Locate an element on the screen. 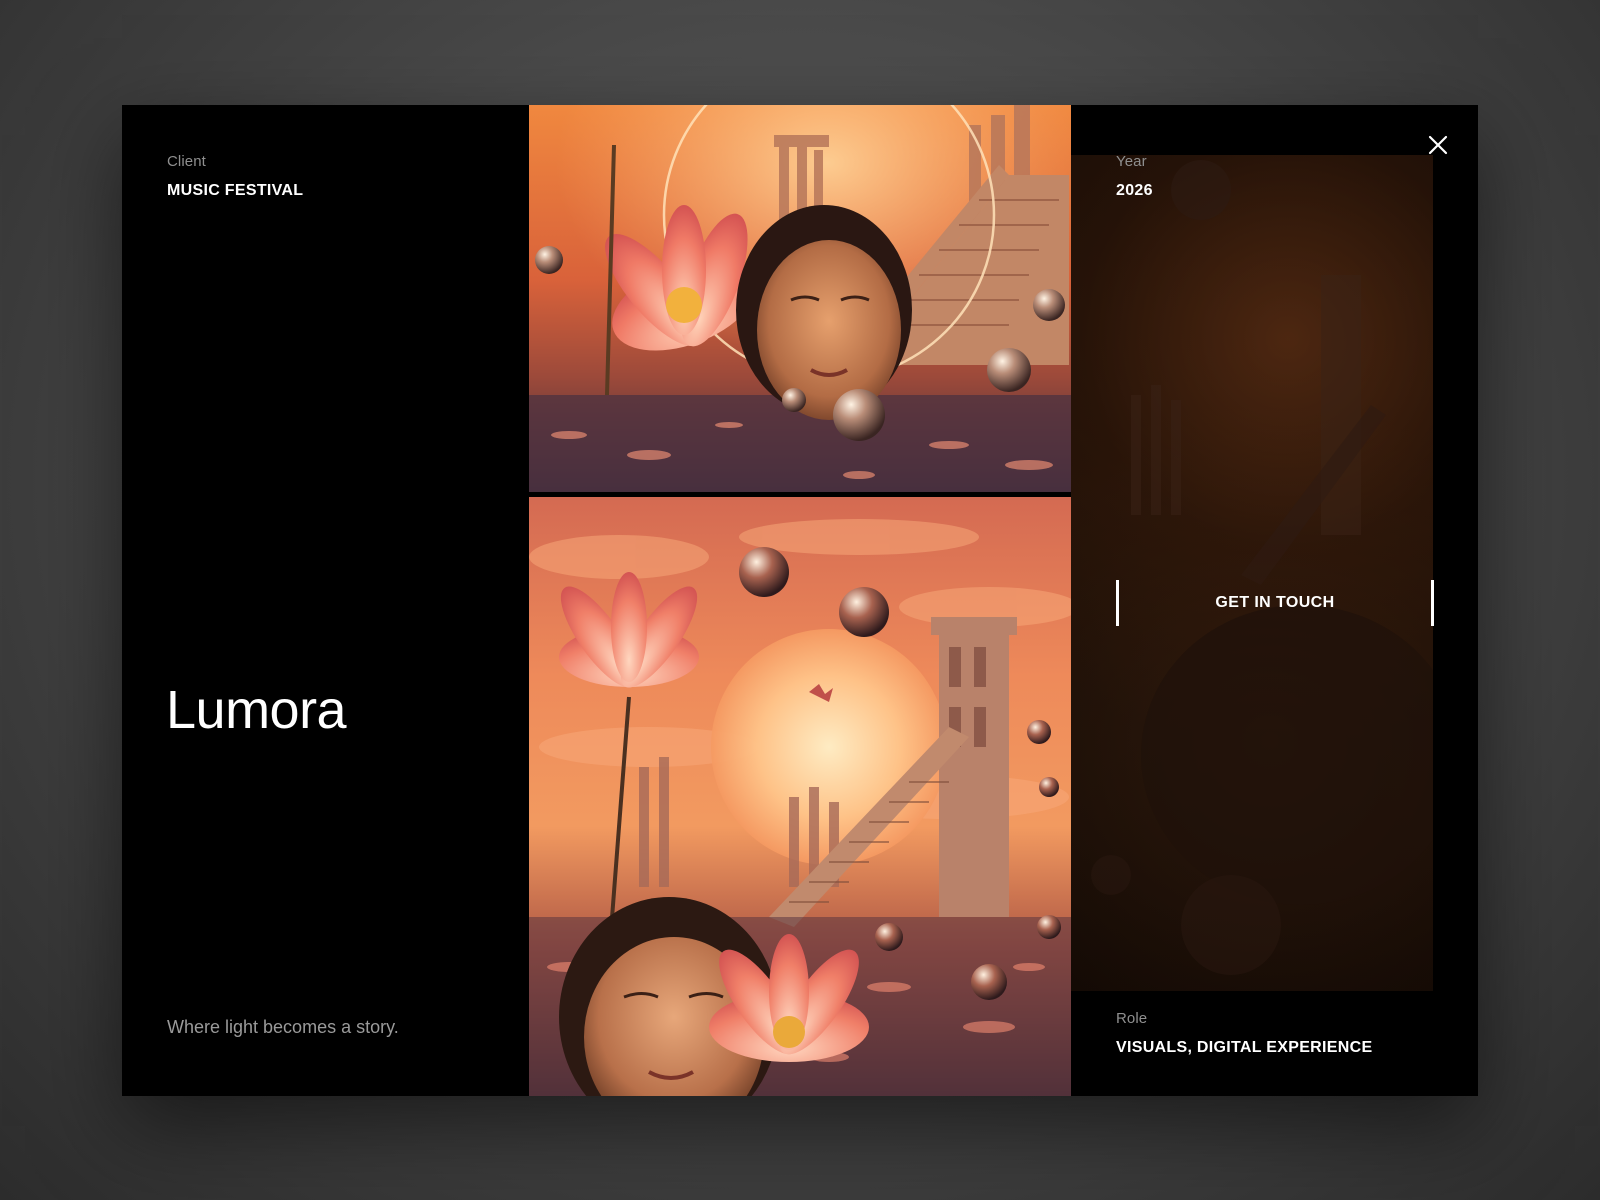 This screenshot has height=1200, width=1600. get-in-touch-label: GET IN TOUCH is located at coordinates (1275, 602).